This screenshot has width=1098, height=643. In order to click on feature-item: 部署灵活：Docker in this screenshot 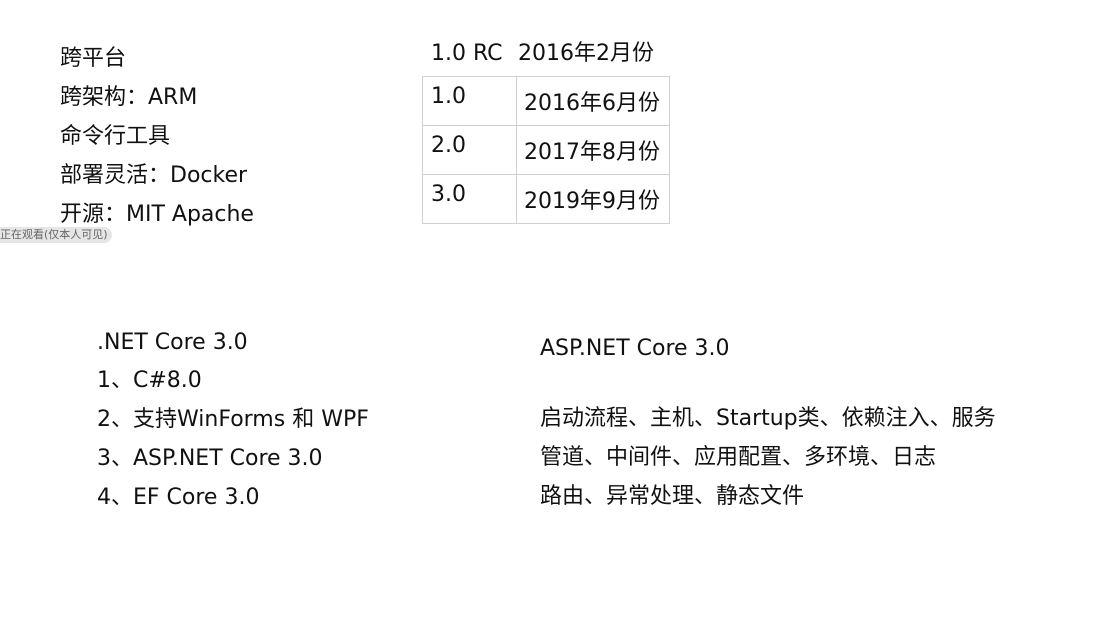, I will do `click(154, 175)`.